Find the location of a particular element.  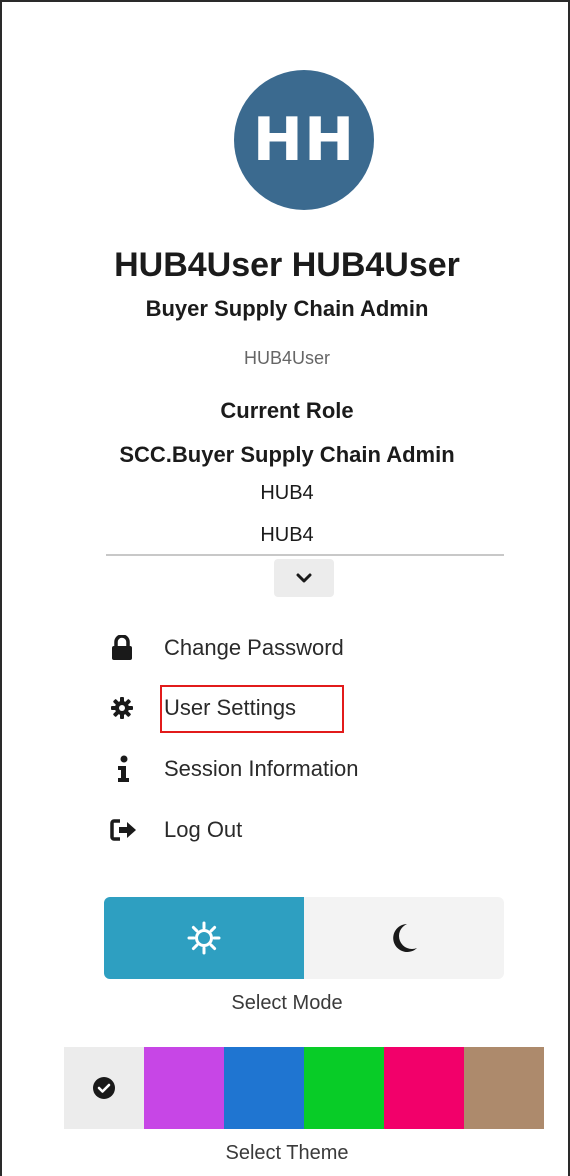

theme-swatch-default is located at coordinates (104, 1088).